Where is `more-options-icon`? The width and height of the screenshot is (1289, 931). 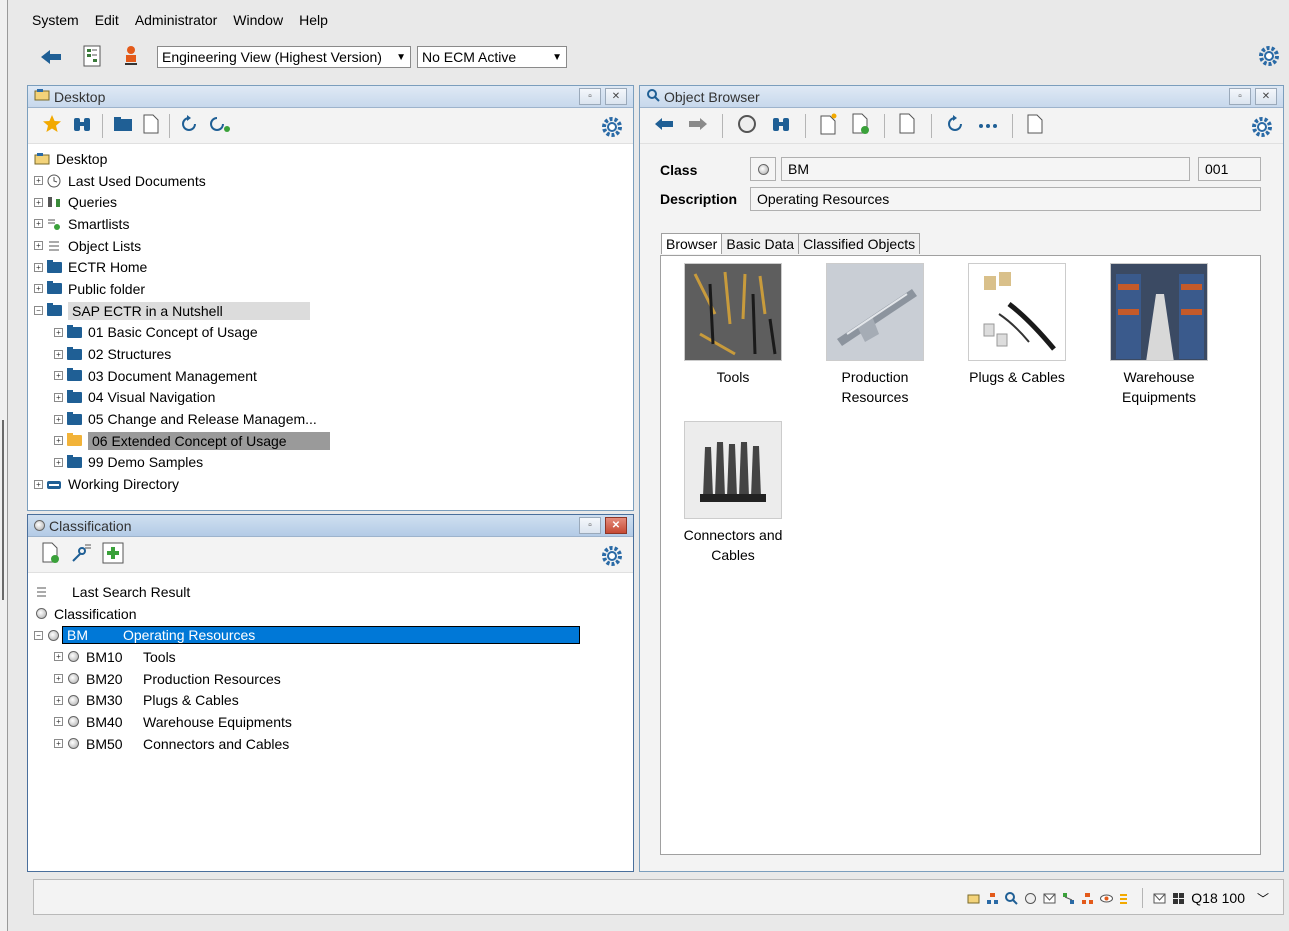
more-options-icon is located at coordinates (988, 126).